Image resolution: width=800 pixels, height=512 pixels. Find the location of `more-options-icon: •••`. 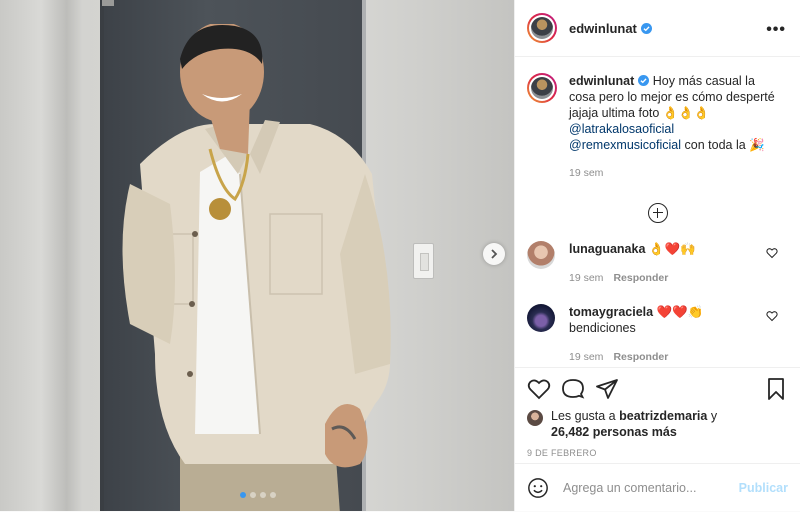

more-options-icon: ••• is located at coordinates (776, 30).